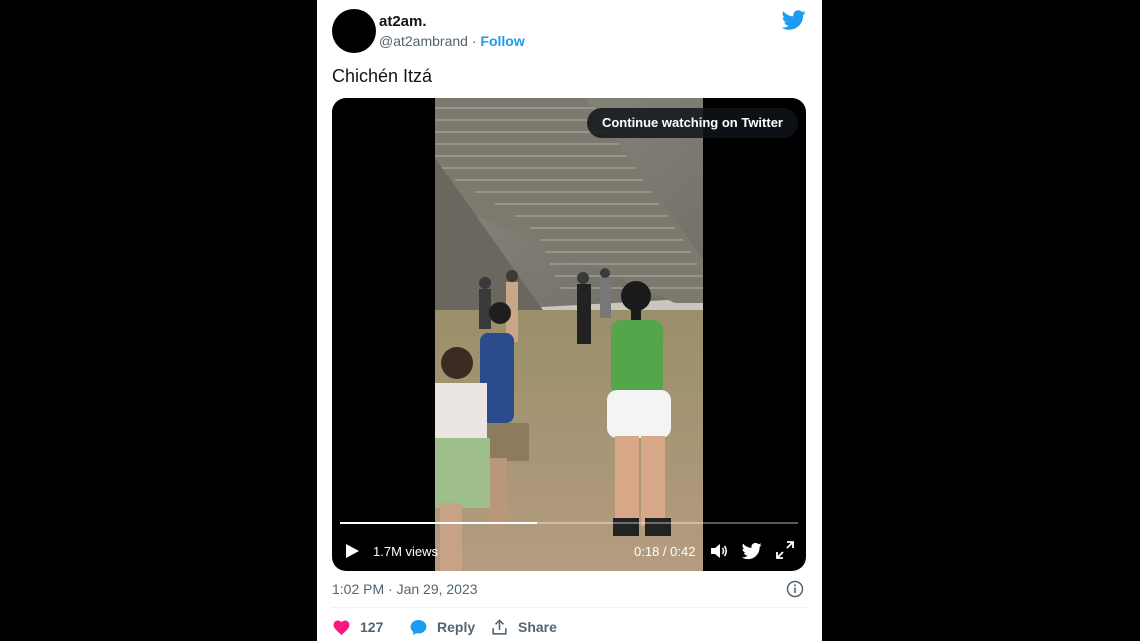 This screenshot has height=641, width=1140. Describe the element at coordinates (418, 627) in the screenshot. I see `reply-icon` at that location.